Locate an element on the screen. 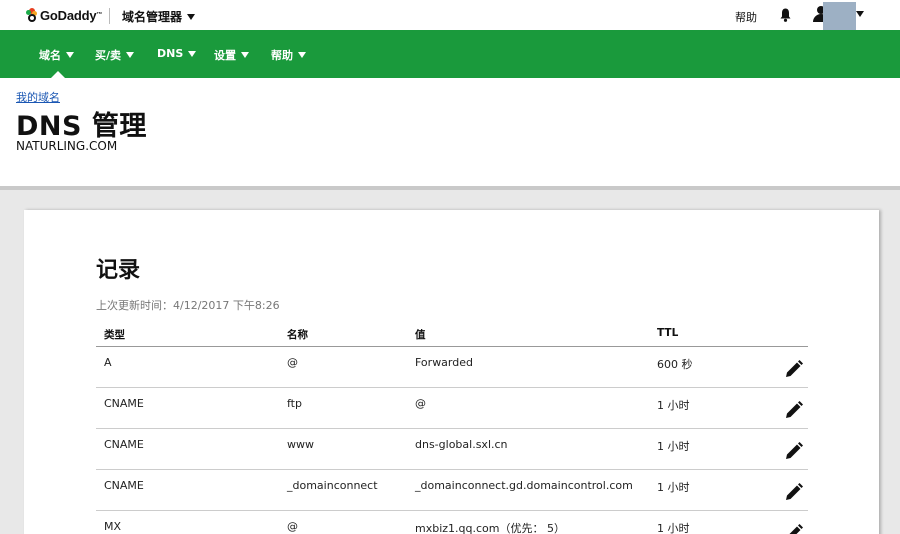 The height and width of the screenshot is (534, 900). nav-item-domains: 域名 is located at coordinates (56, 55).